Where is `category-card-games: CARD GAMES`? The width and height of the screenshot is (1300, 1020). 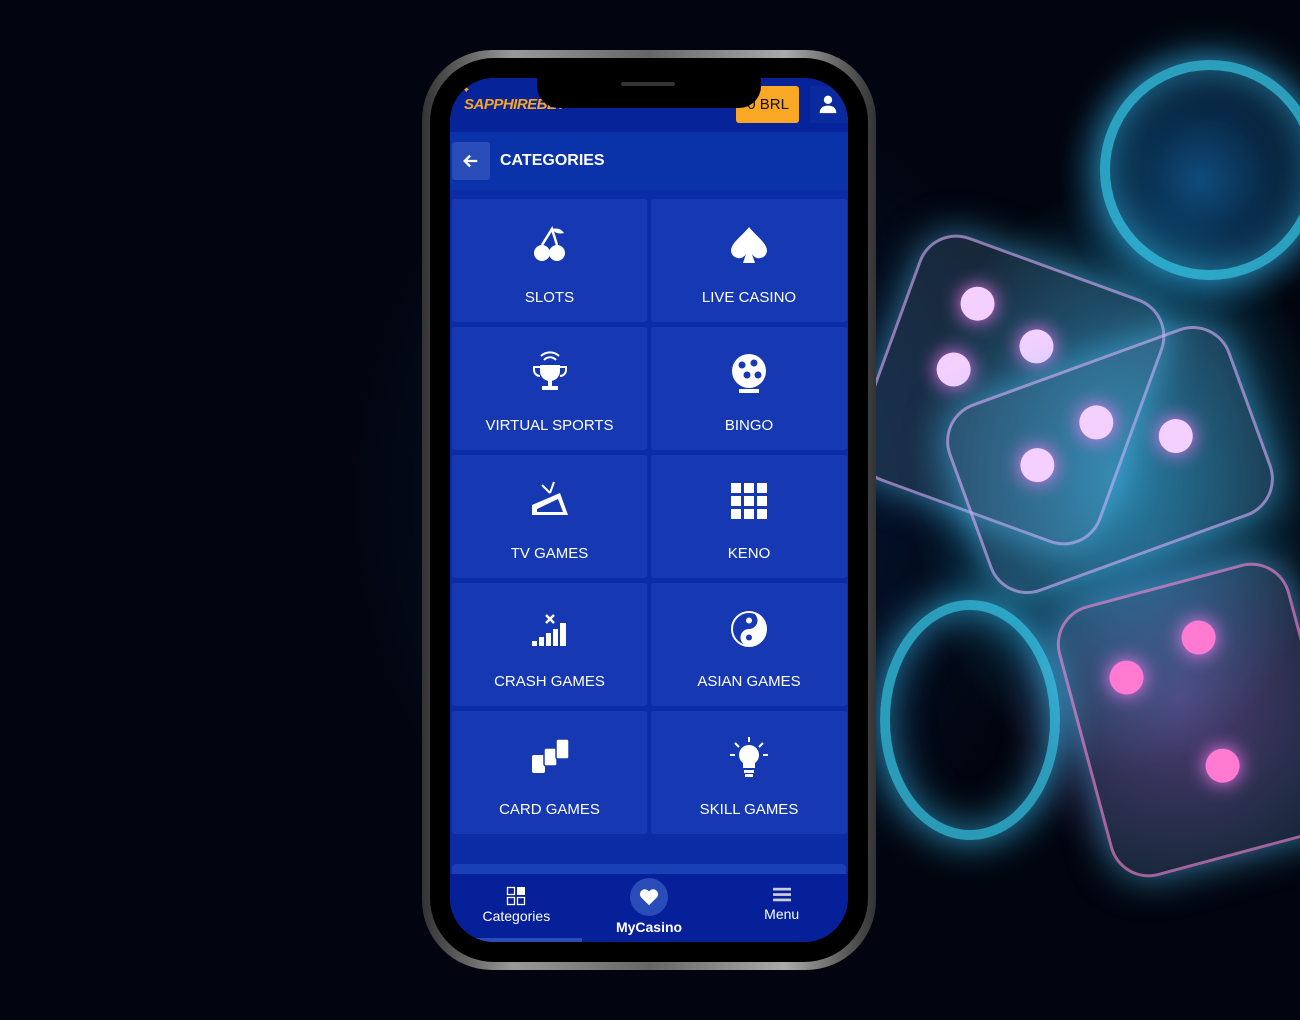 category-card-games: CARD GAMES is located at coordinates (549, 772).